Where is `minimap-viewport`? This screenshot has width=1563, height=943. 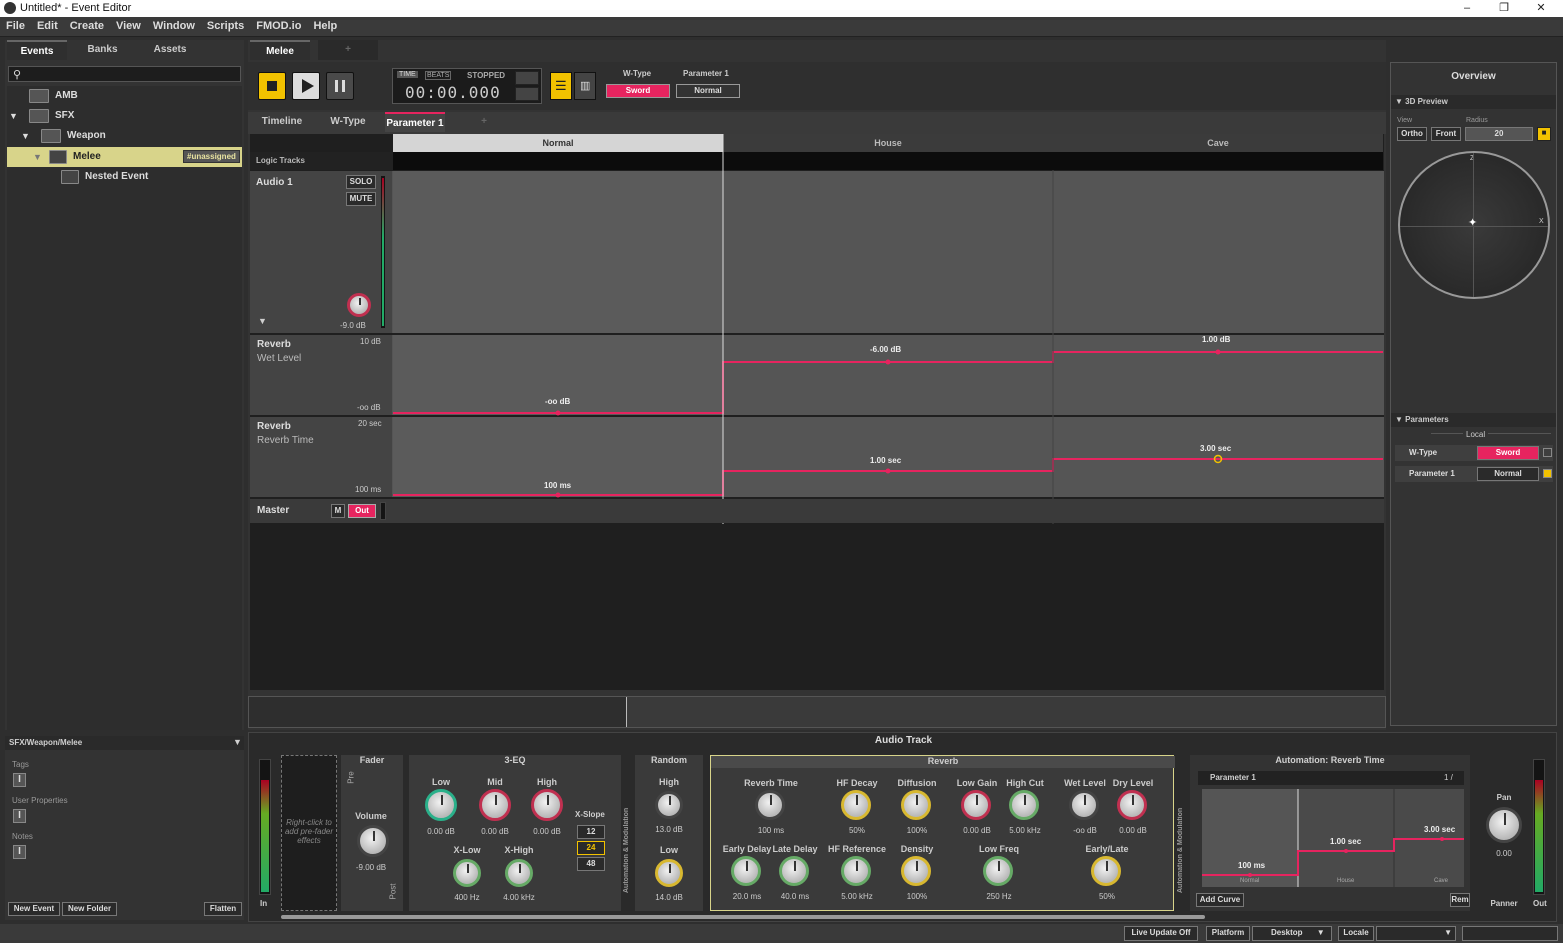
minimap-viewport is located at coordinates (438, 712).